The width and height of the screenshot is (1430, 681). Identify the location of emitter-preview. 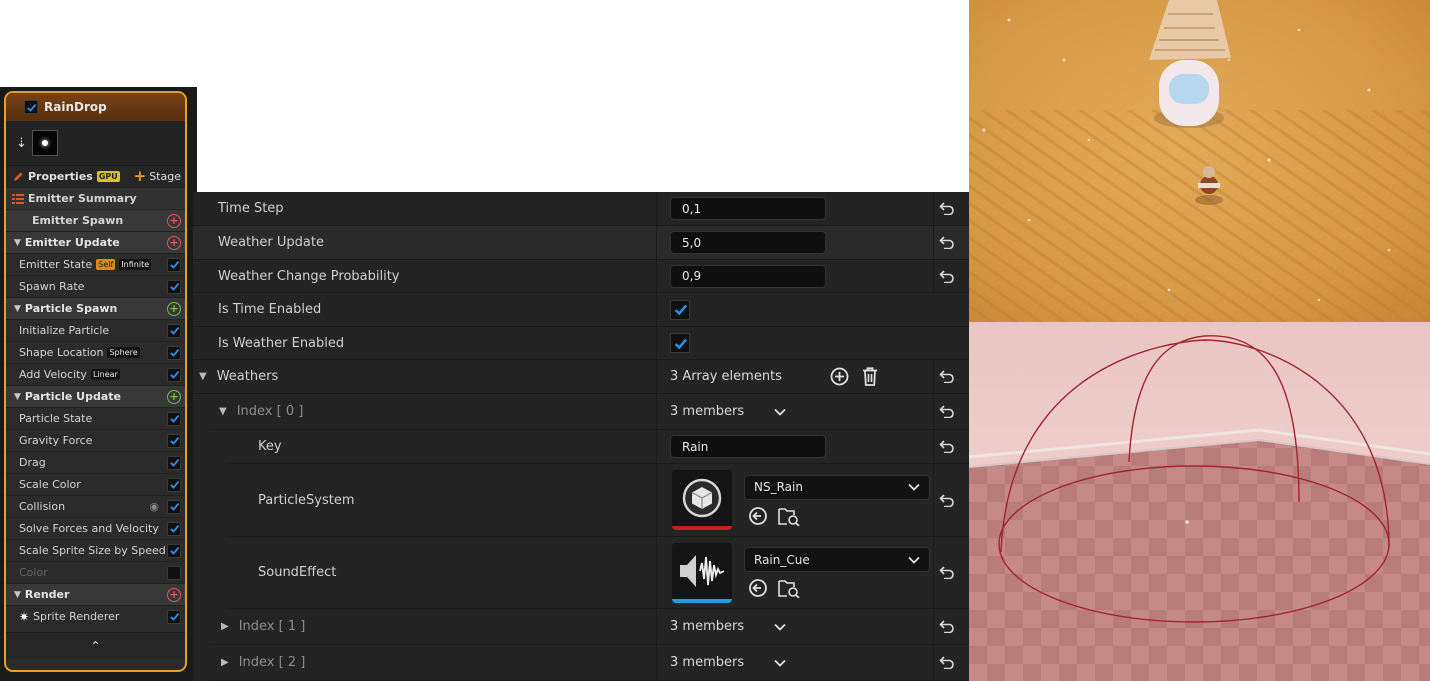
(44, 143).